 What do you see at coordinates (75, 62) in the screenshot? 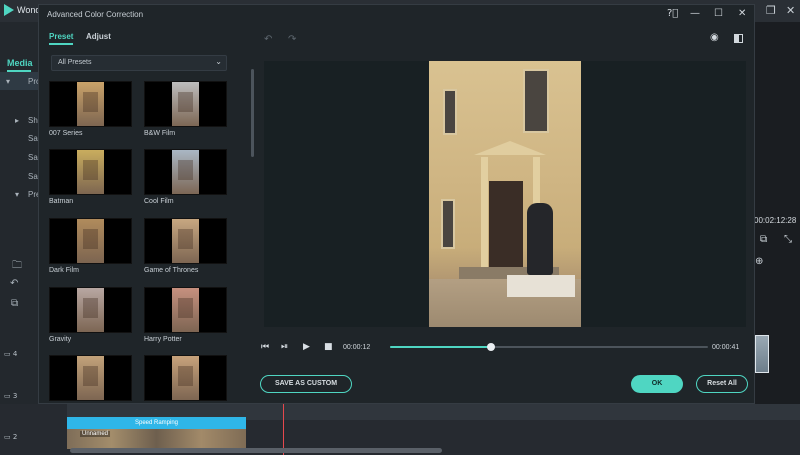
I see `preset-filter-value: All Presets` at bounding box center [75, 62].